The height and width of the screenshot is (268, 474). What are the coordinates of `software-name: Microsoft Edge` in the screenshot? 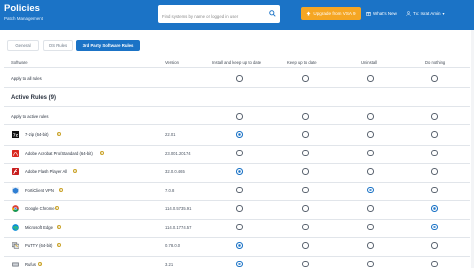 It's located at (39, 227).